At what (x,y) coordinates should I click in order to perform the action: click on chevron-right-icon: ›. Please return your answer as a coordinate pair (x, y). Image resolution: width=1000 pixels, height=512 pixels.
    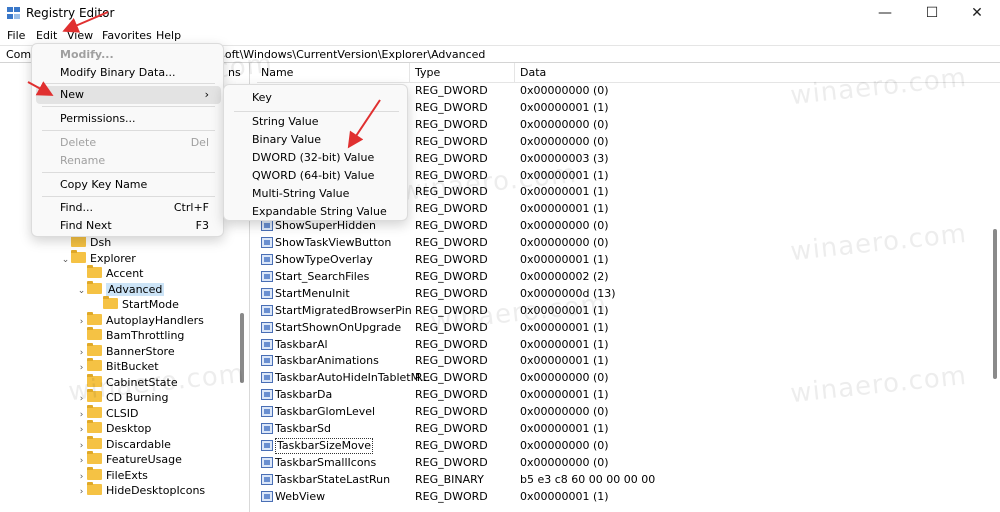
    Looking at the image, I should click on (81, 492).